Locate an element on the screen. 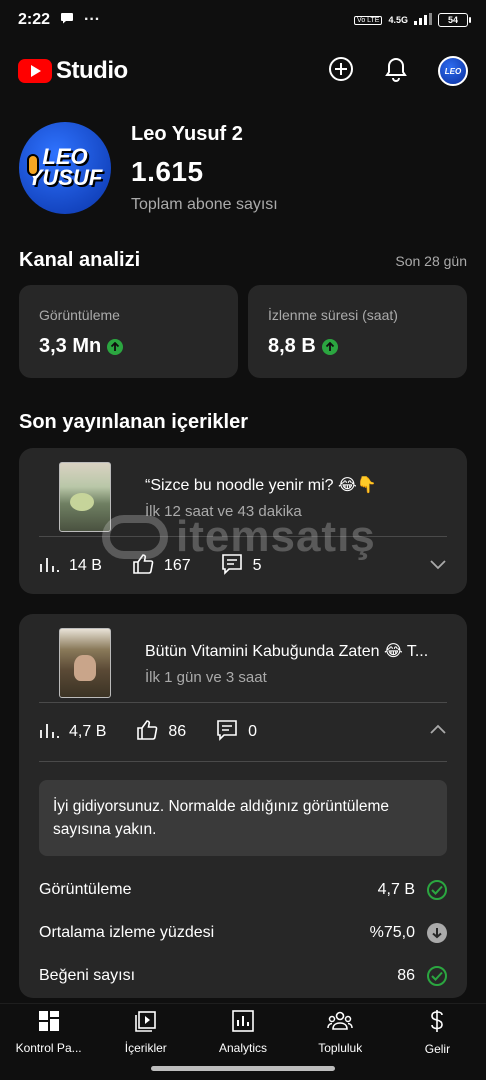 Image resolution: width=486 pixels, height=1080 pixels. views-count: 14 B is located at coordinates (85, 565).